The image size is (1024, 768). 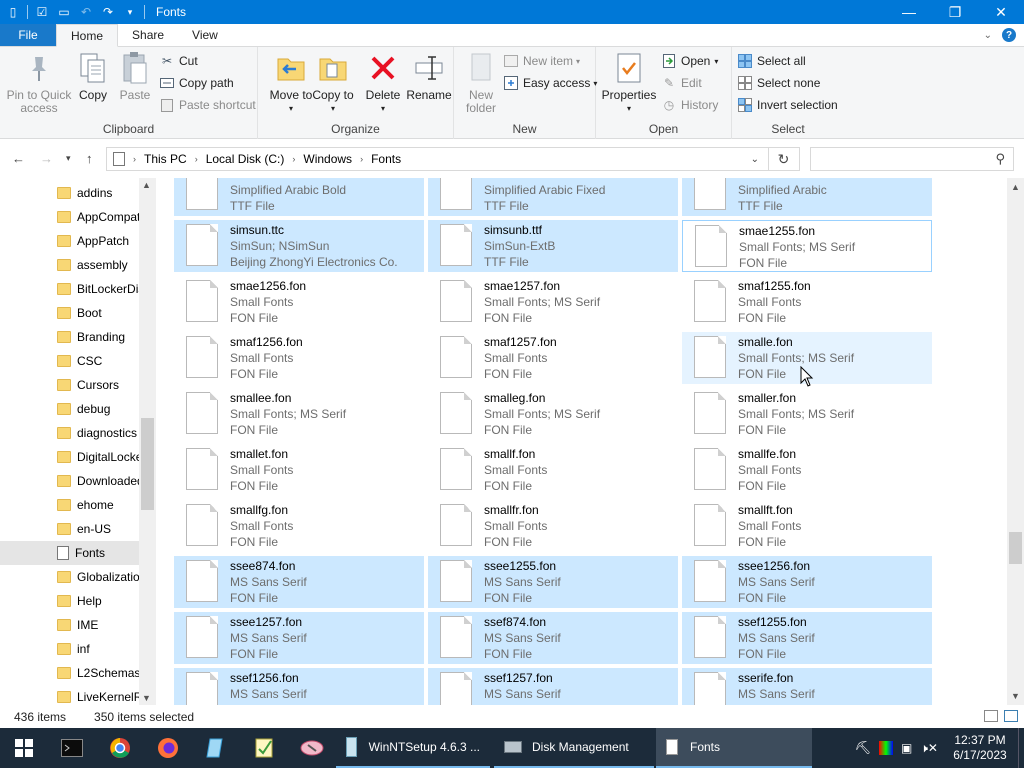 What do you see at coordinates (1009, 35) in the screenshot?
I see `help-icon: ?` at bounding box center [1009, 35].